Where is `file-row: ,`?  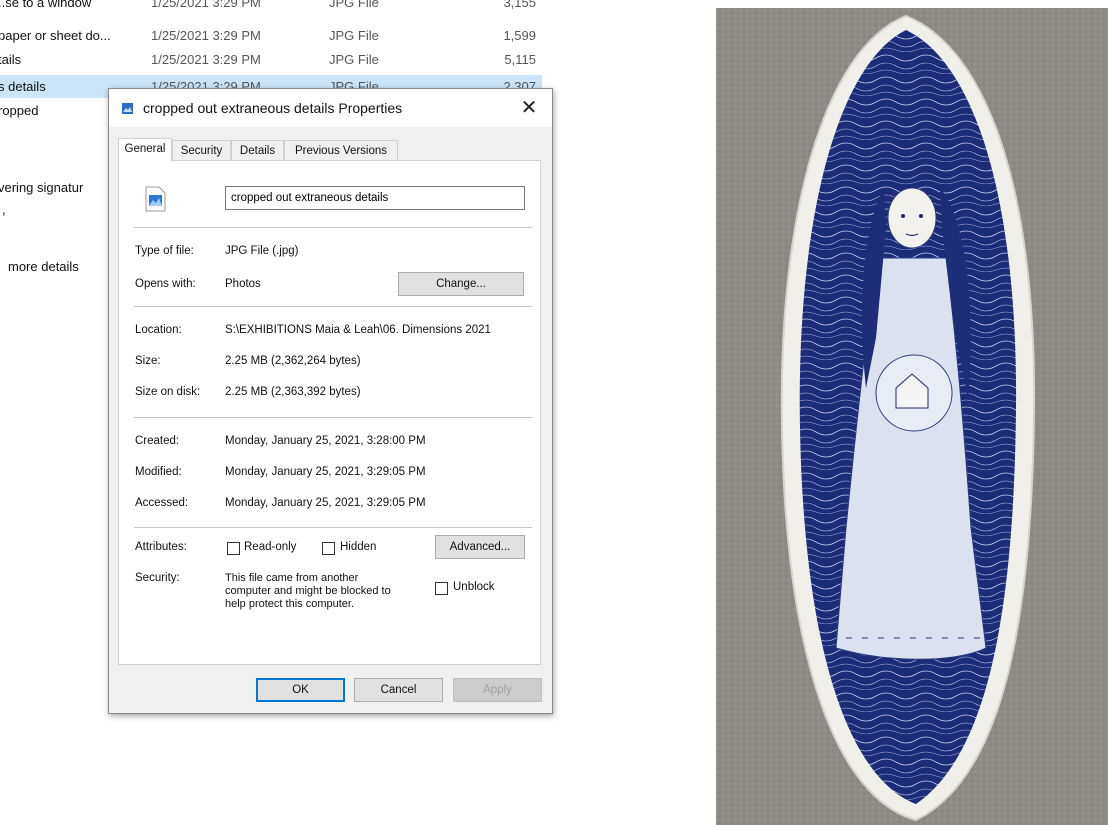
file-row: , is located at coordinates (10, 209).